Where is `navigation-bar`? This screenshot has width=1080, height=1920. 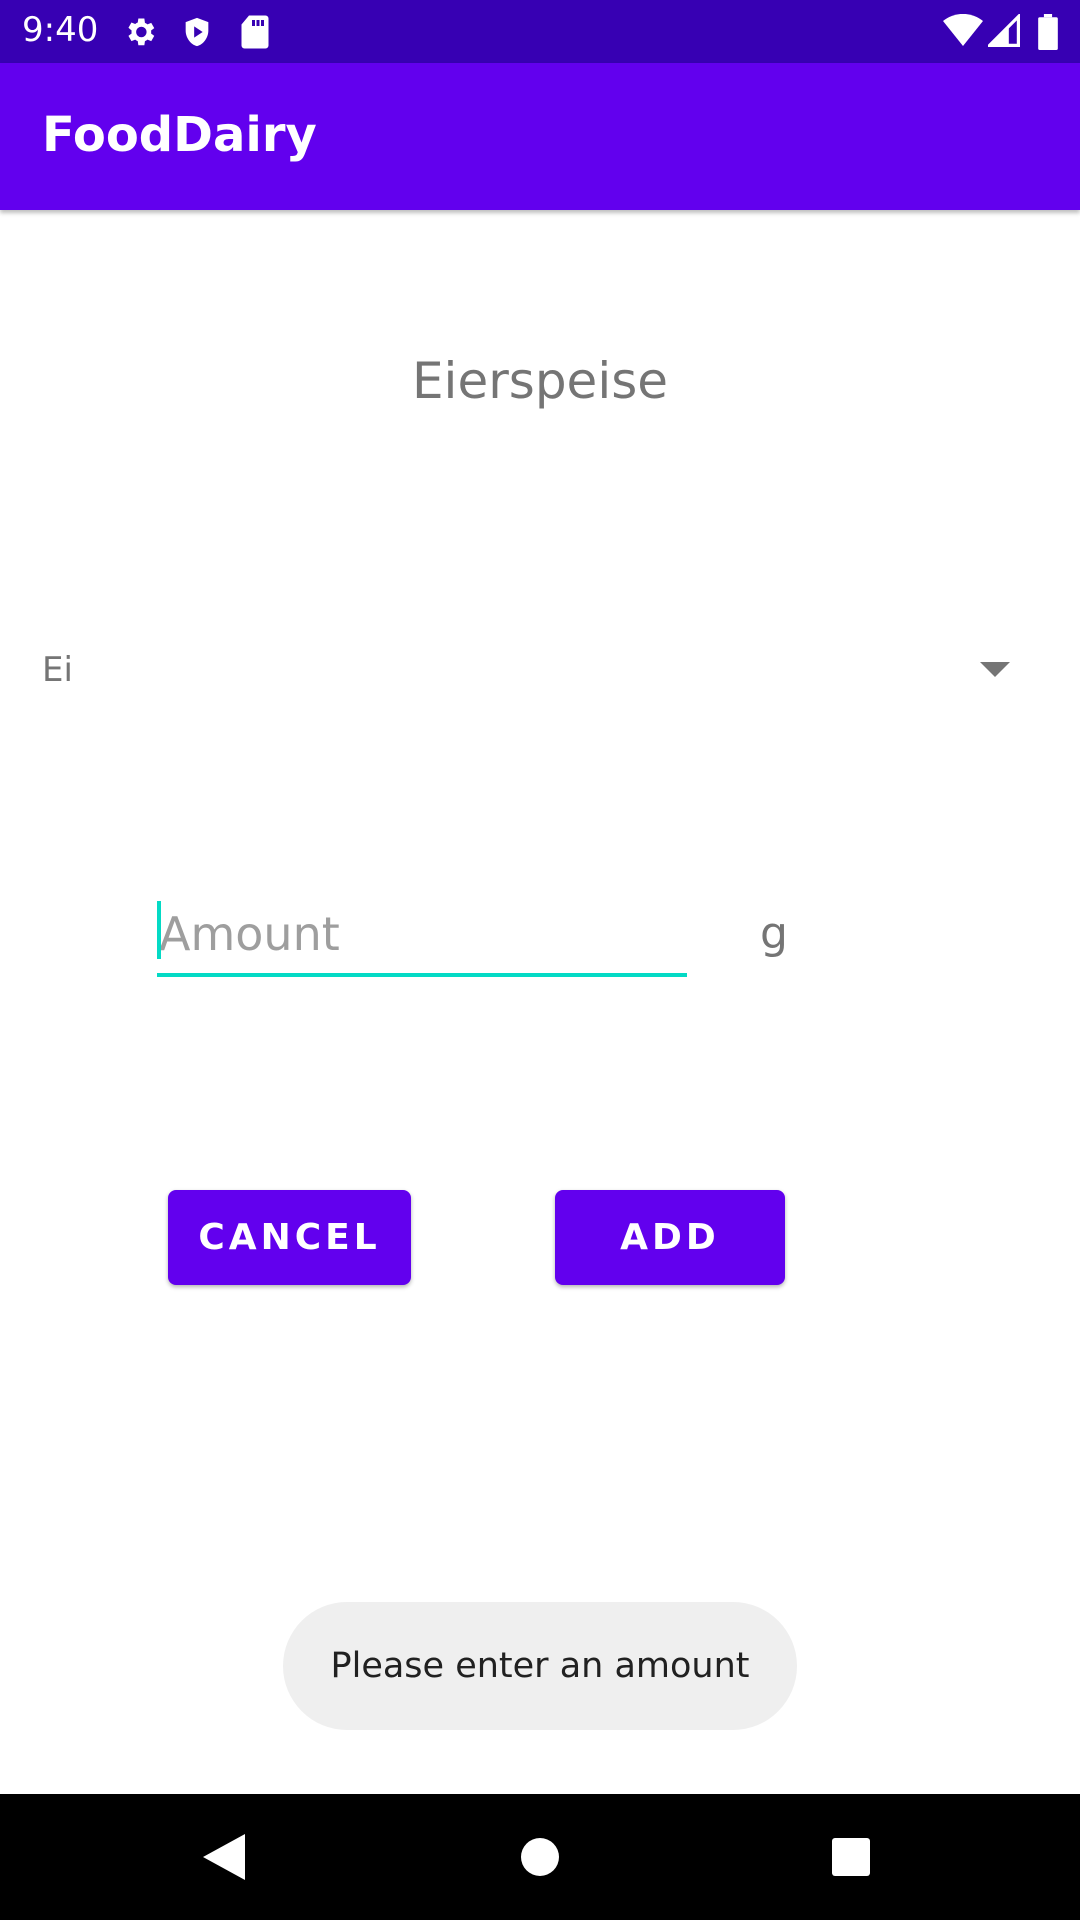
navigation-bar is located at coordinates (540, 1857).